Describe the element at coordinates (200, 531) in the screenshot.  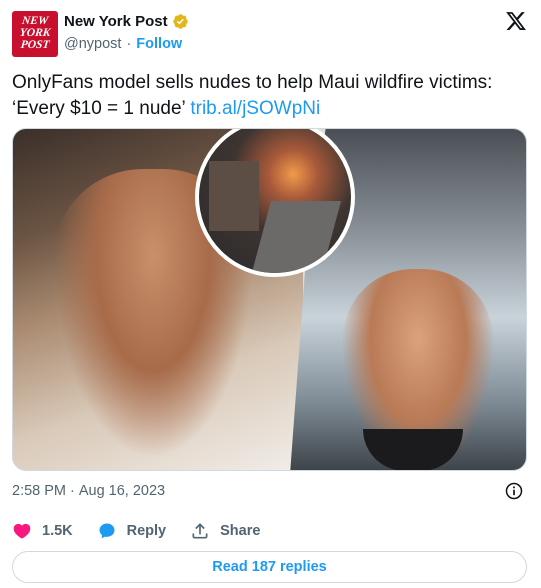
I see `share-icon` at that location.